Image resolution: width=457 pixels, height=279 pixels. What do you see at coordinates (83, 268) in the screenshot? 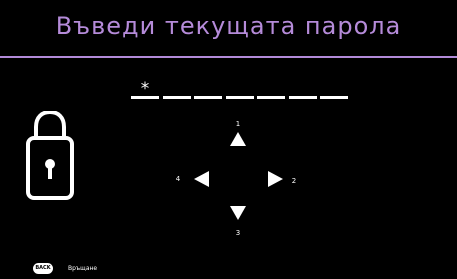
I see `back-label: Връщане` at bounding box center [83, 268].